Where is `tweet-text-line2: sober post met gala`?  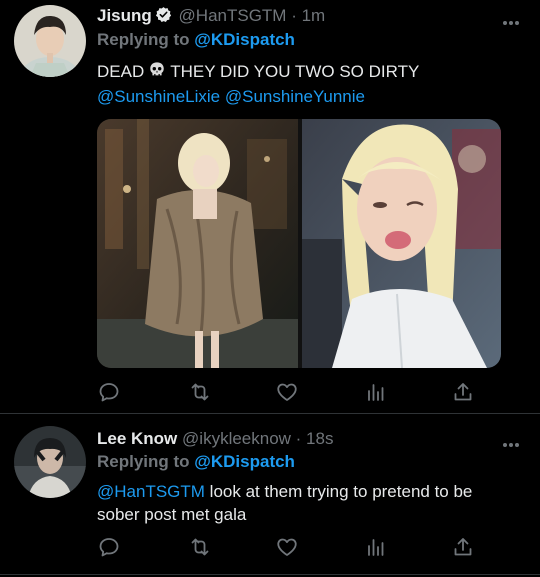
tweet-text-line2: sober post met gala is located at coordinates (172, 514).